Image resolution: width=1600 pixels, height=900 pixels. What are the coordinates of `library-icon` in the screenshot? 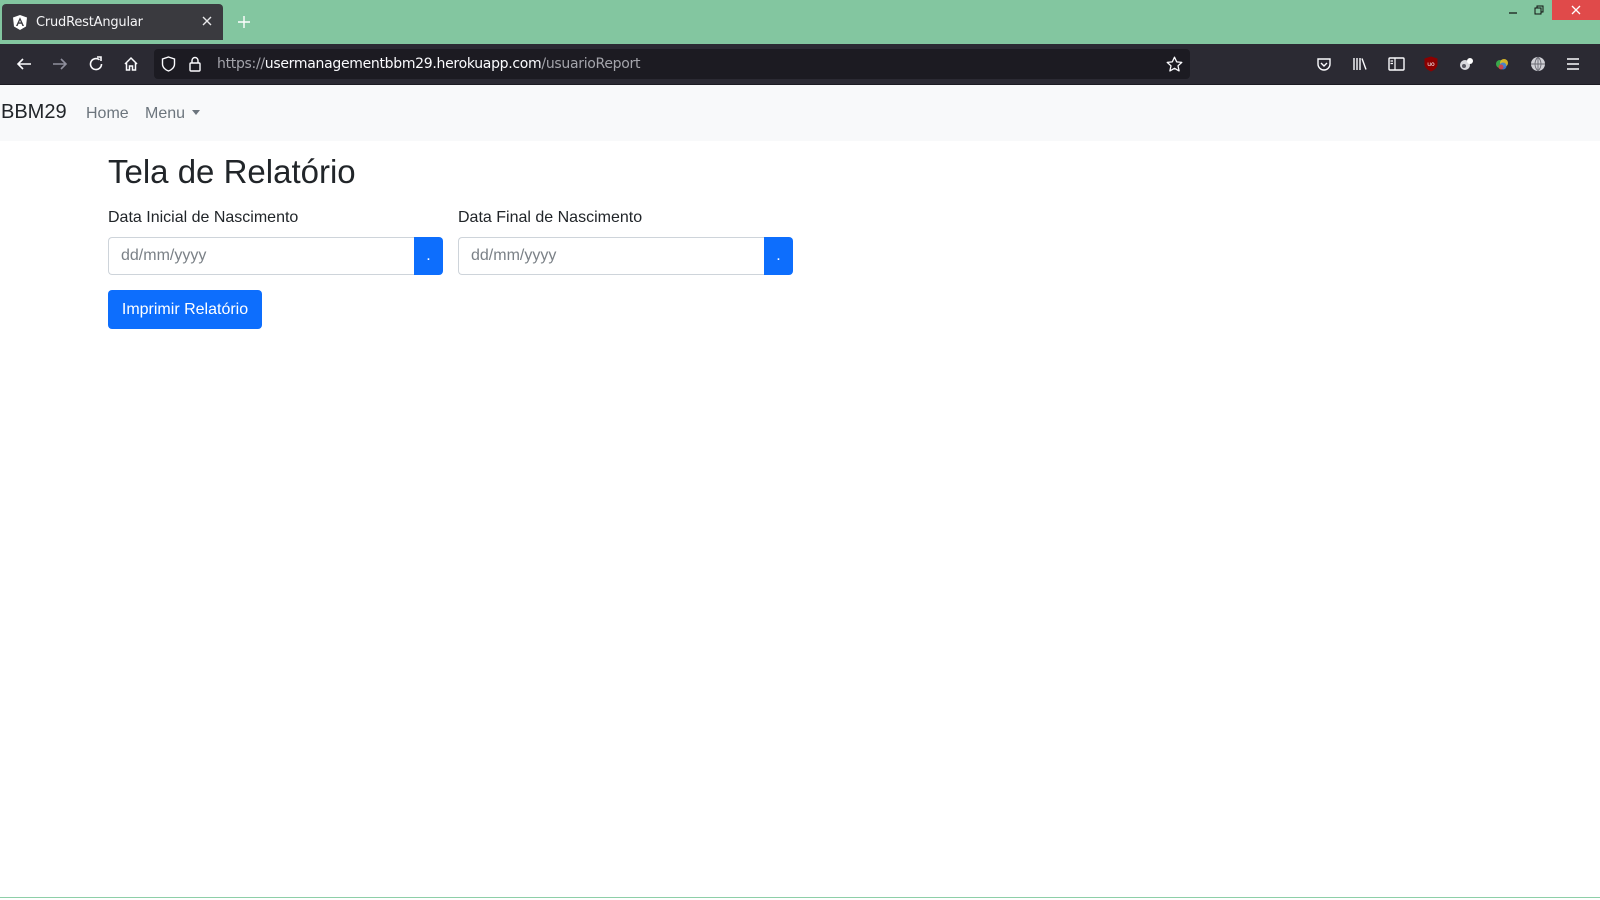 It's located at (1360, 64).